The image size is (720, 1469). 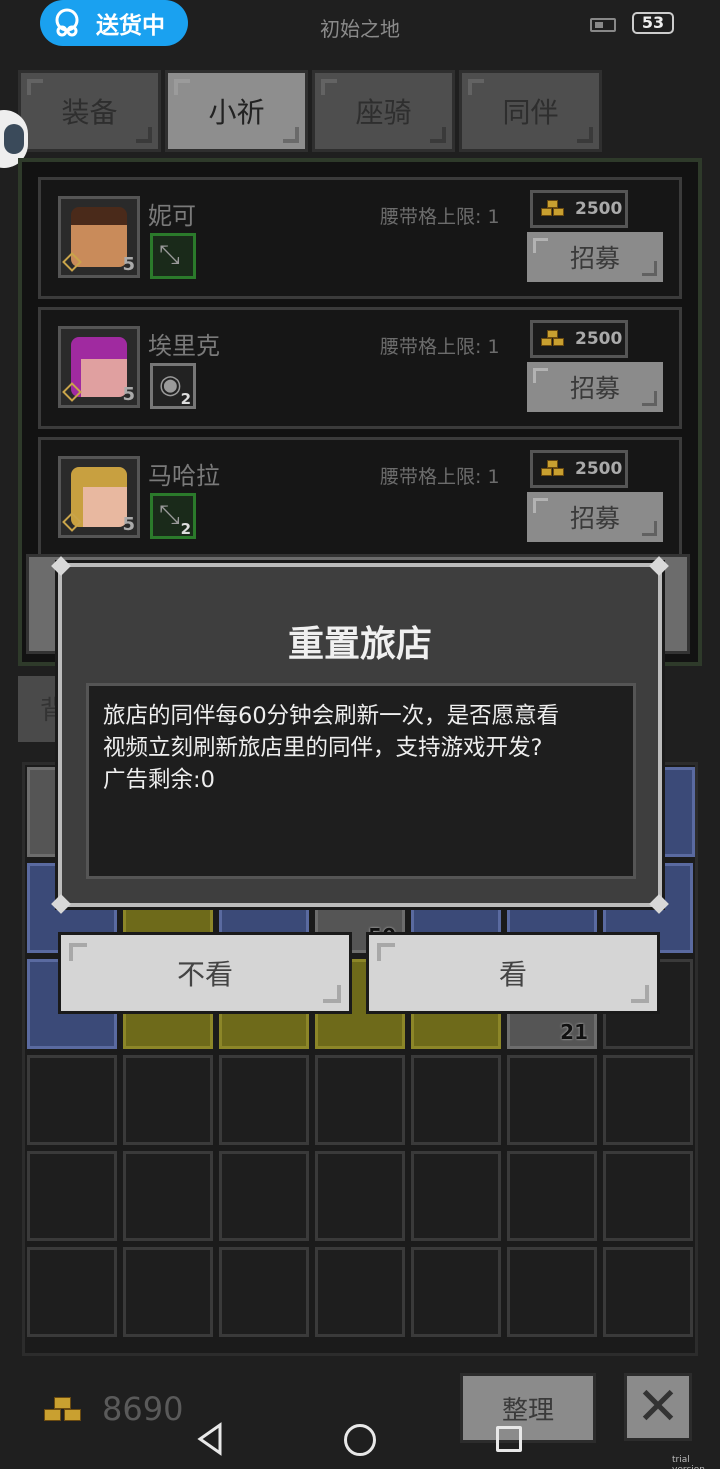 I want to click on tab-backpack: 背, so click(x=42, y=709).